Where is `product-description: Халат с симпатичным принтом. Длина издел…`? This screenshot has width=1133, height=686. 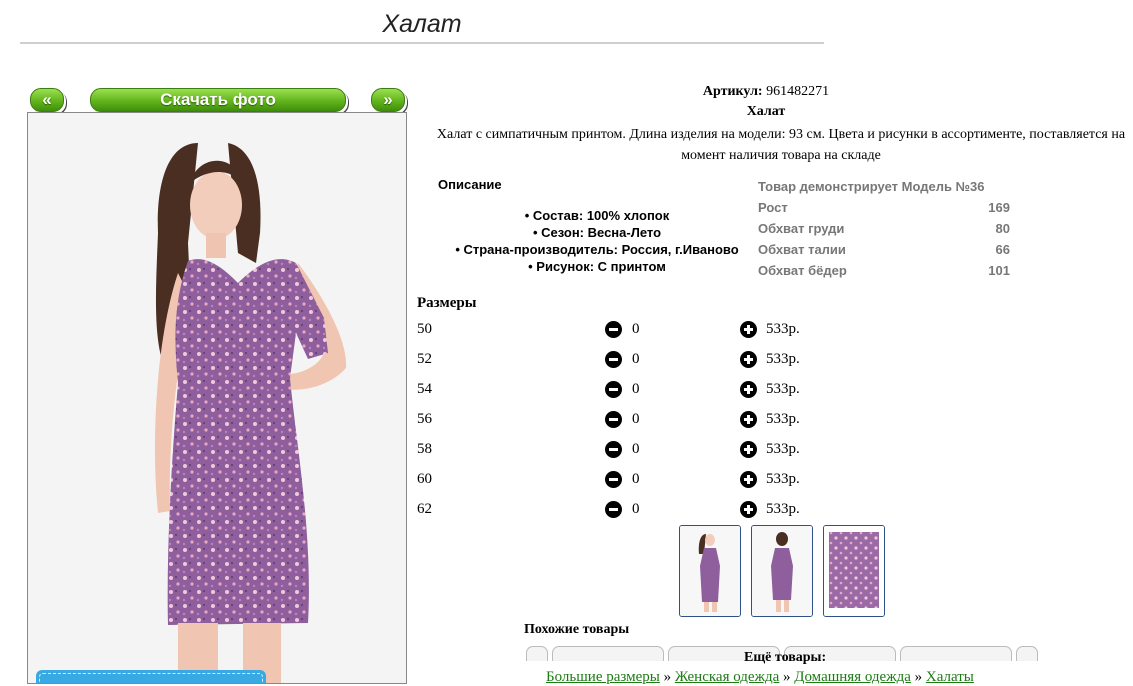 product-description: Халат с симпатичным принтом. Длина издел… is located at coordinates (781, 145).